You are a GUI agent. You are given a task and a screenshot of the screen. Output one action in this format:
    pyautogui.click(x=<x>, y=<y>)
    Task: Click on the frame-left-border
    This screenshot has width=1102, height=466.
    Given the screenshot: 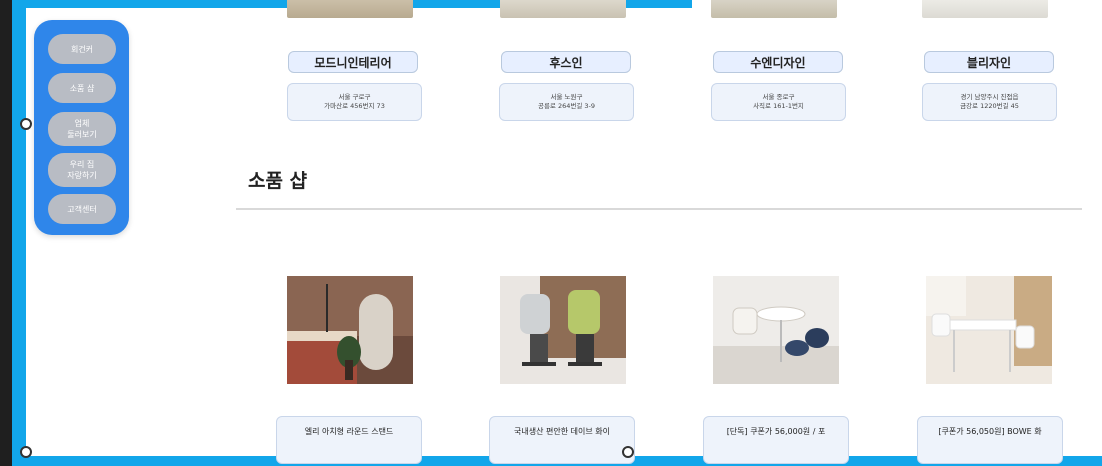 What is the action you would take?
    pyautogui.click(x=19, y=233)
    